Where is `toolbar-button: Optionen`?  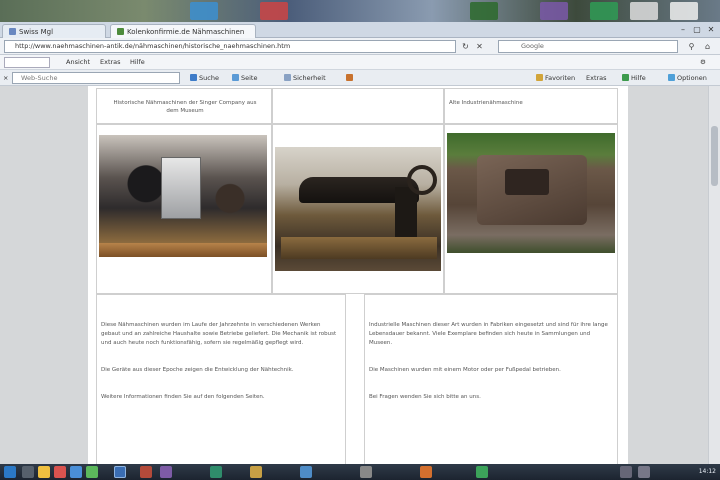
toolbar-button: Optionen is located at coordinates (687, 78).